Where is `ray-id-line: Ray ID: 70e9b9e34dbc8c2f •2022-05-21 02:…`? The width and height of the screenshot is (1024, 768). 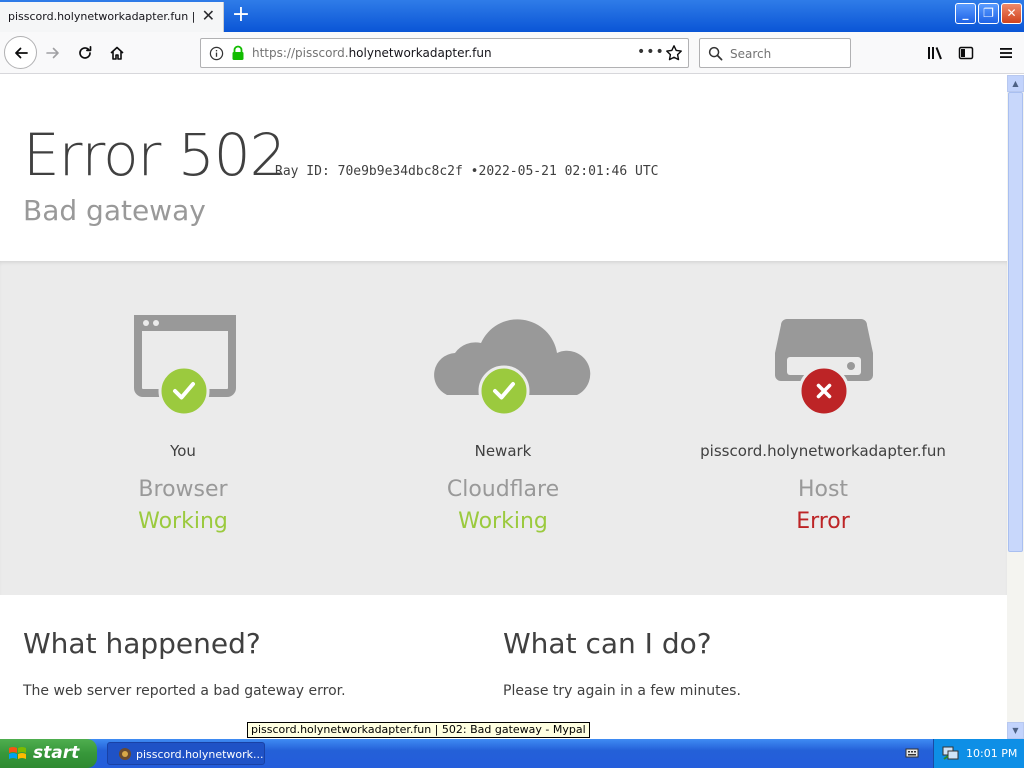
ray-id-line: Ray ID: 70e9b9e34dbc8c2f •2022-05-21 02:… is located at coordinates (467, 171).